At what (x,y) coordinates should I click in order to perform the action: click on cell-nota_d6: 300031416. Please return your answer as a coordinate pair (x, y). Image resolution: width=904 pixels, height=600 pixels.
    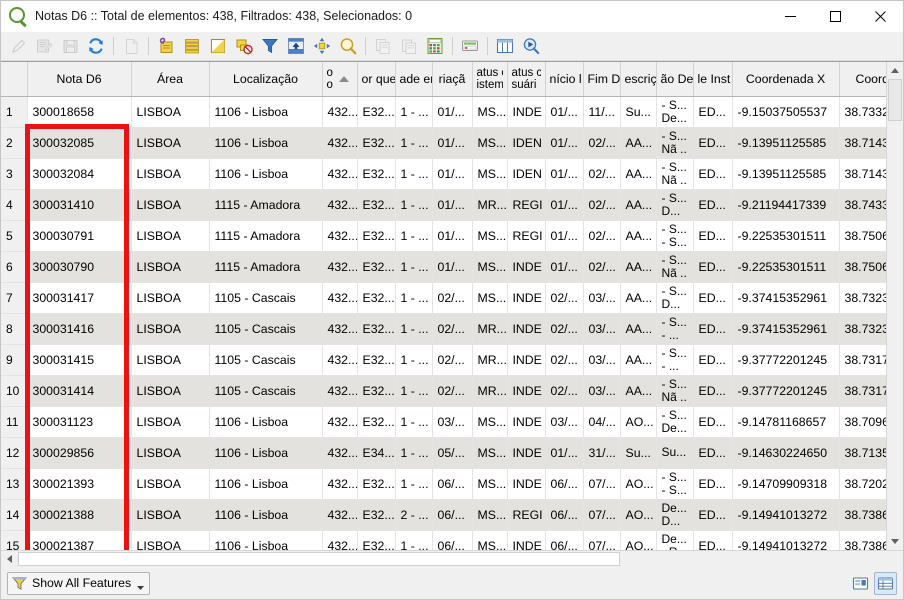
    Looking at the image, I should click on (79, 329).